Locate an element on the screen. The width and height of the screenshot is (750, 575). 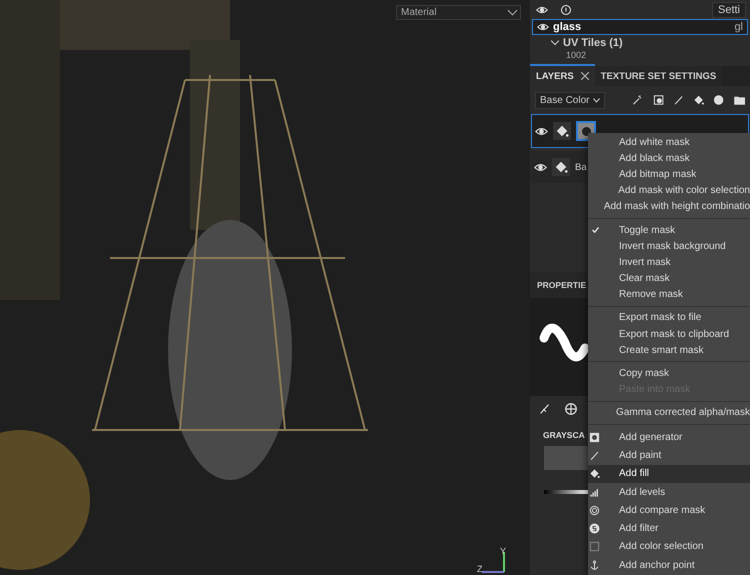
eye-icon is located at coordinates (543, 27).